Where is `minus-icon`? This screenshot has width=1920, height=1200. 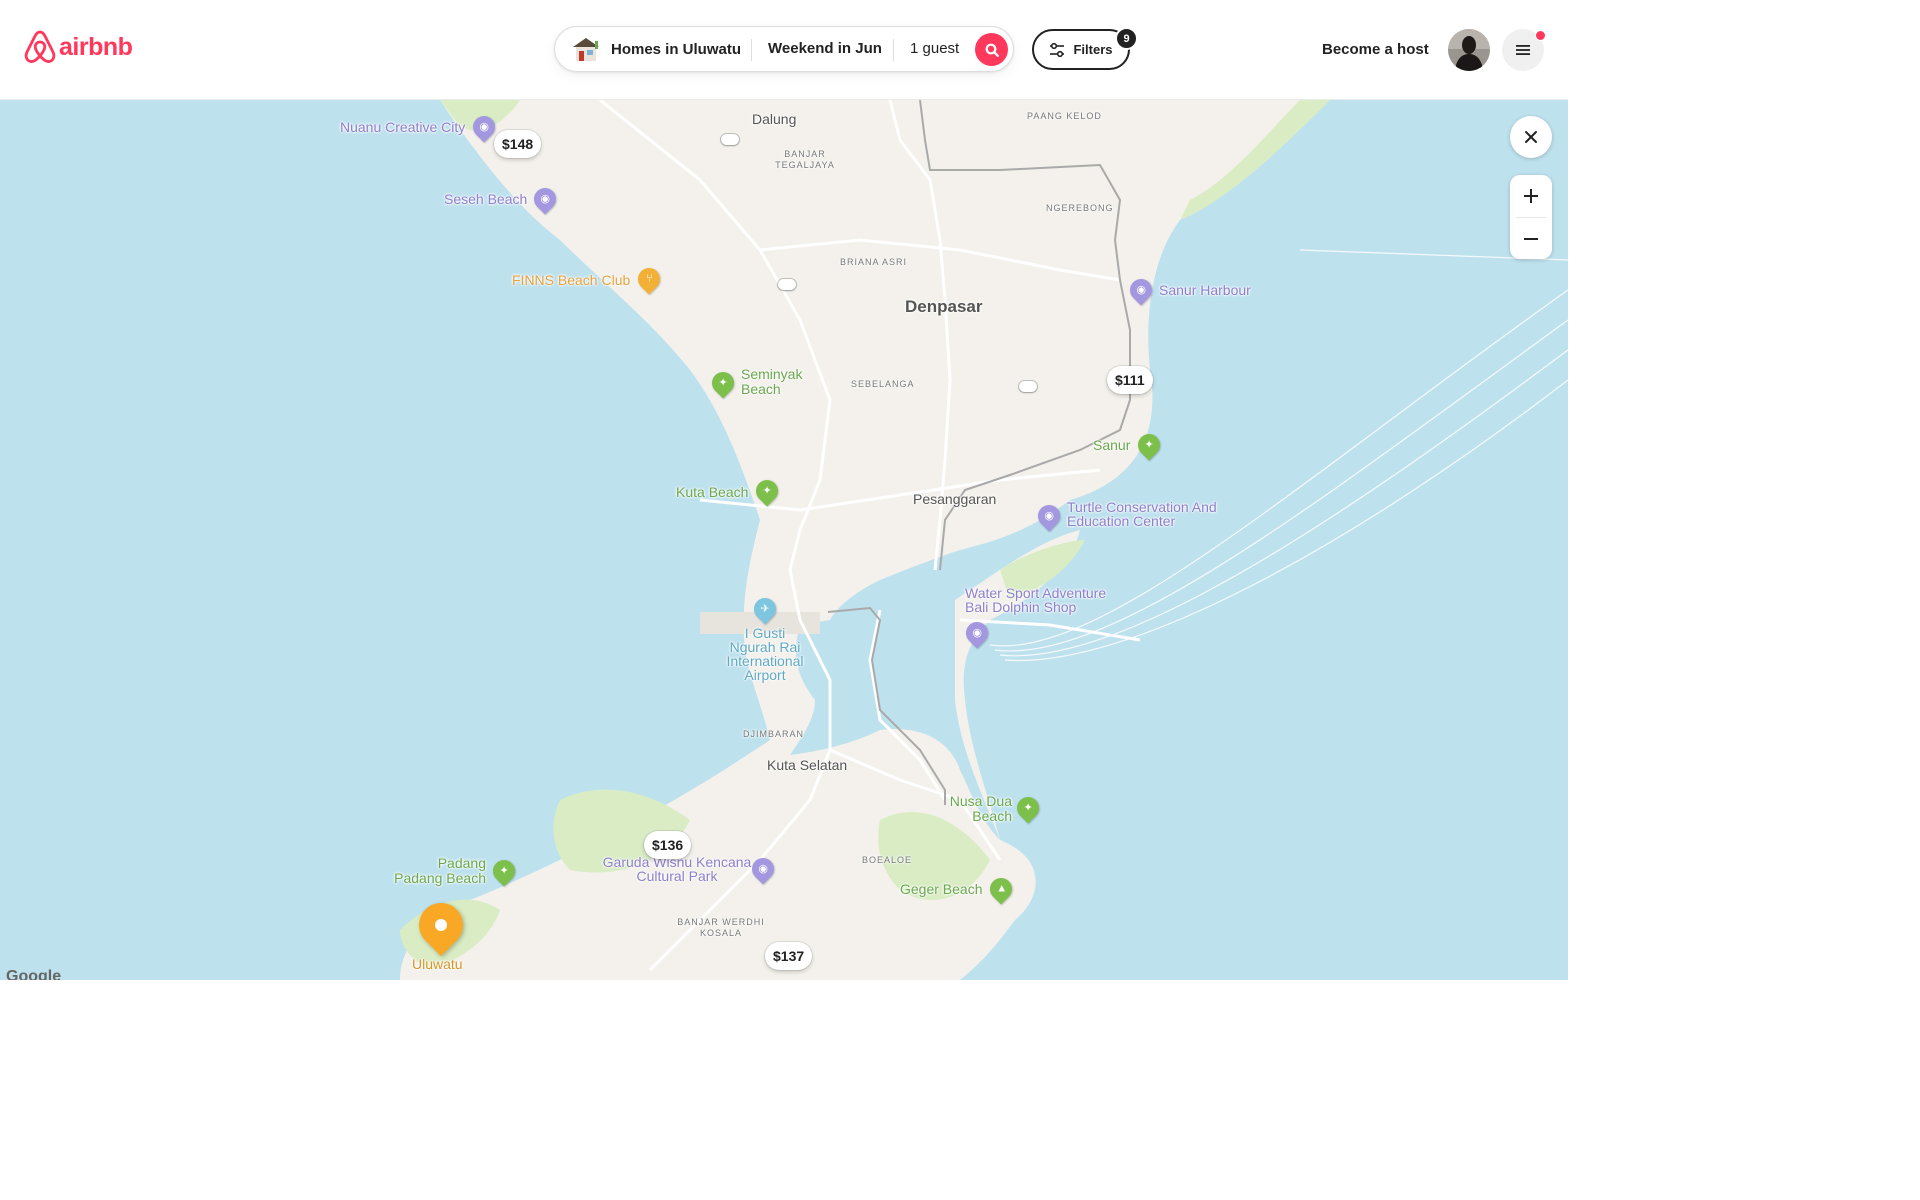 minus-icon is located at coordinates (1531, 238).